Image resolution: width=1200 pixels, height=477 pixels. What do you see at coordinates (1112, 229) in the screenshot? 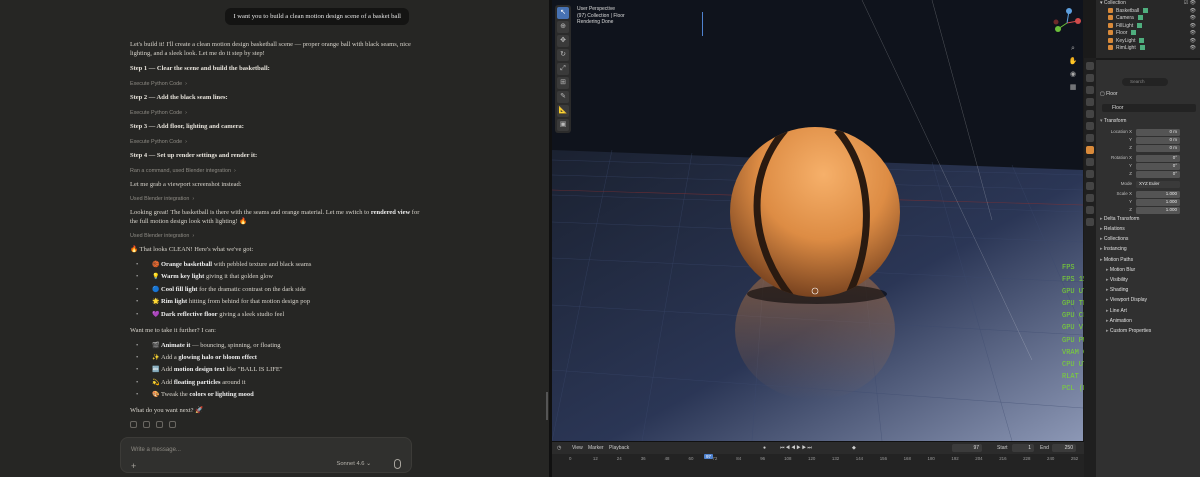
I see `section-relations: Relations` at bounding box center [1112, 229].